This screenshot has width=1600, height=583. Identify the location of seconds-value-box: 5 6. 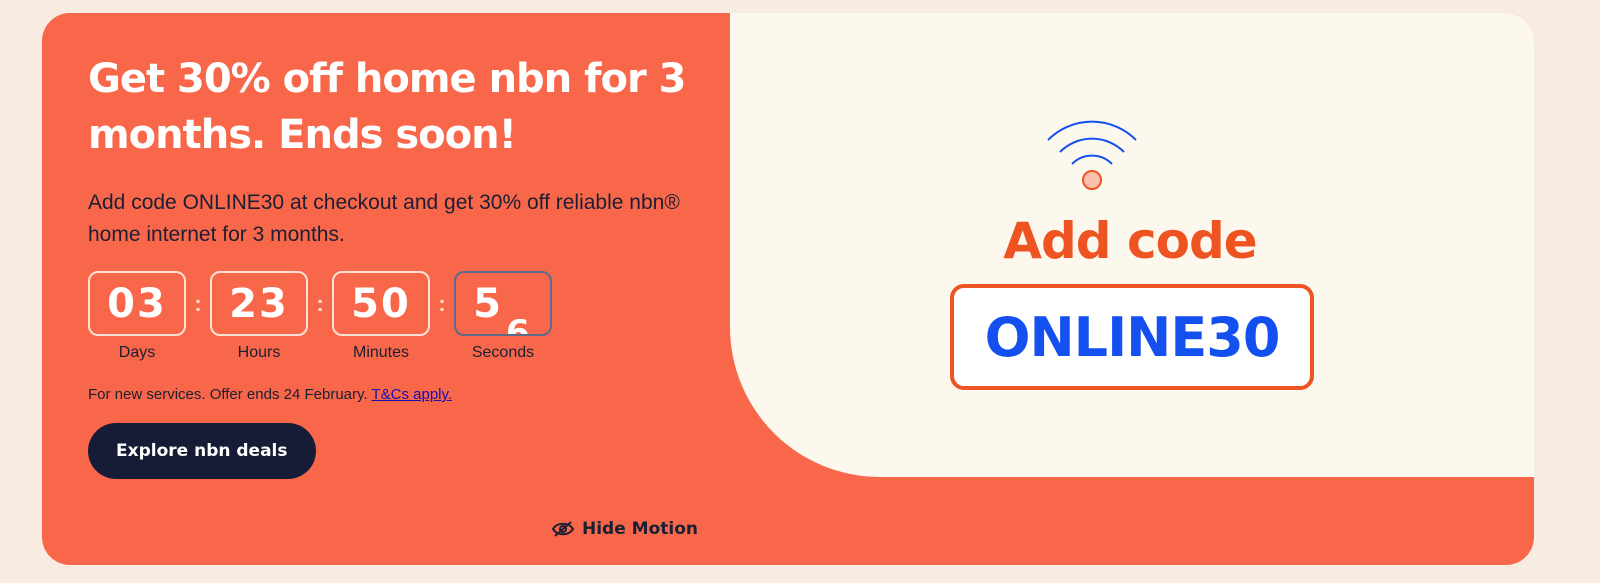
(503, 303).